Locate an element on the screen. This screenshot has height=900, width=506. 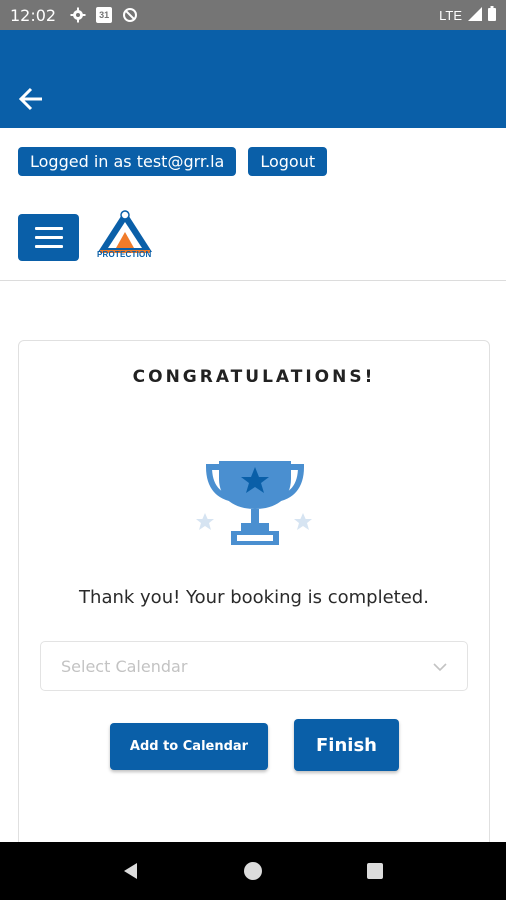
back-triangle-icon is located at coordinates (130, 871).